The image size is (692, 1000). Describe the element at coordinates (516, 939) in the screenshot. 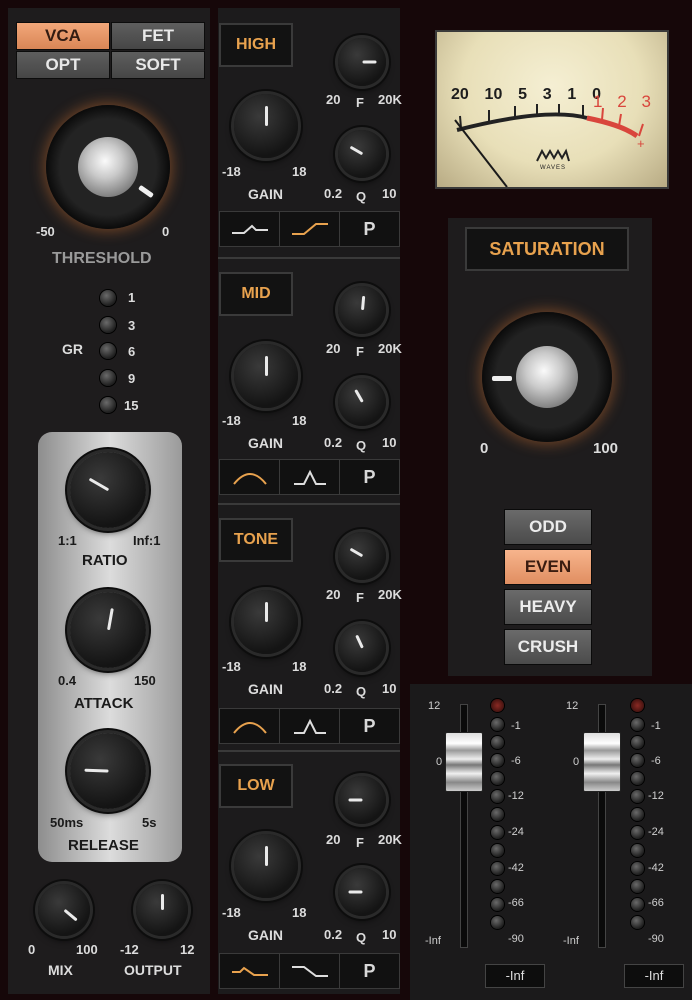

I see `meter-left-db-90: -90` at that location.